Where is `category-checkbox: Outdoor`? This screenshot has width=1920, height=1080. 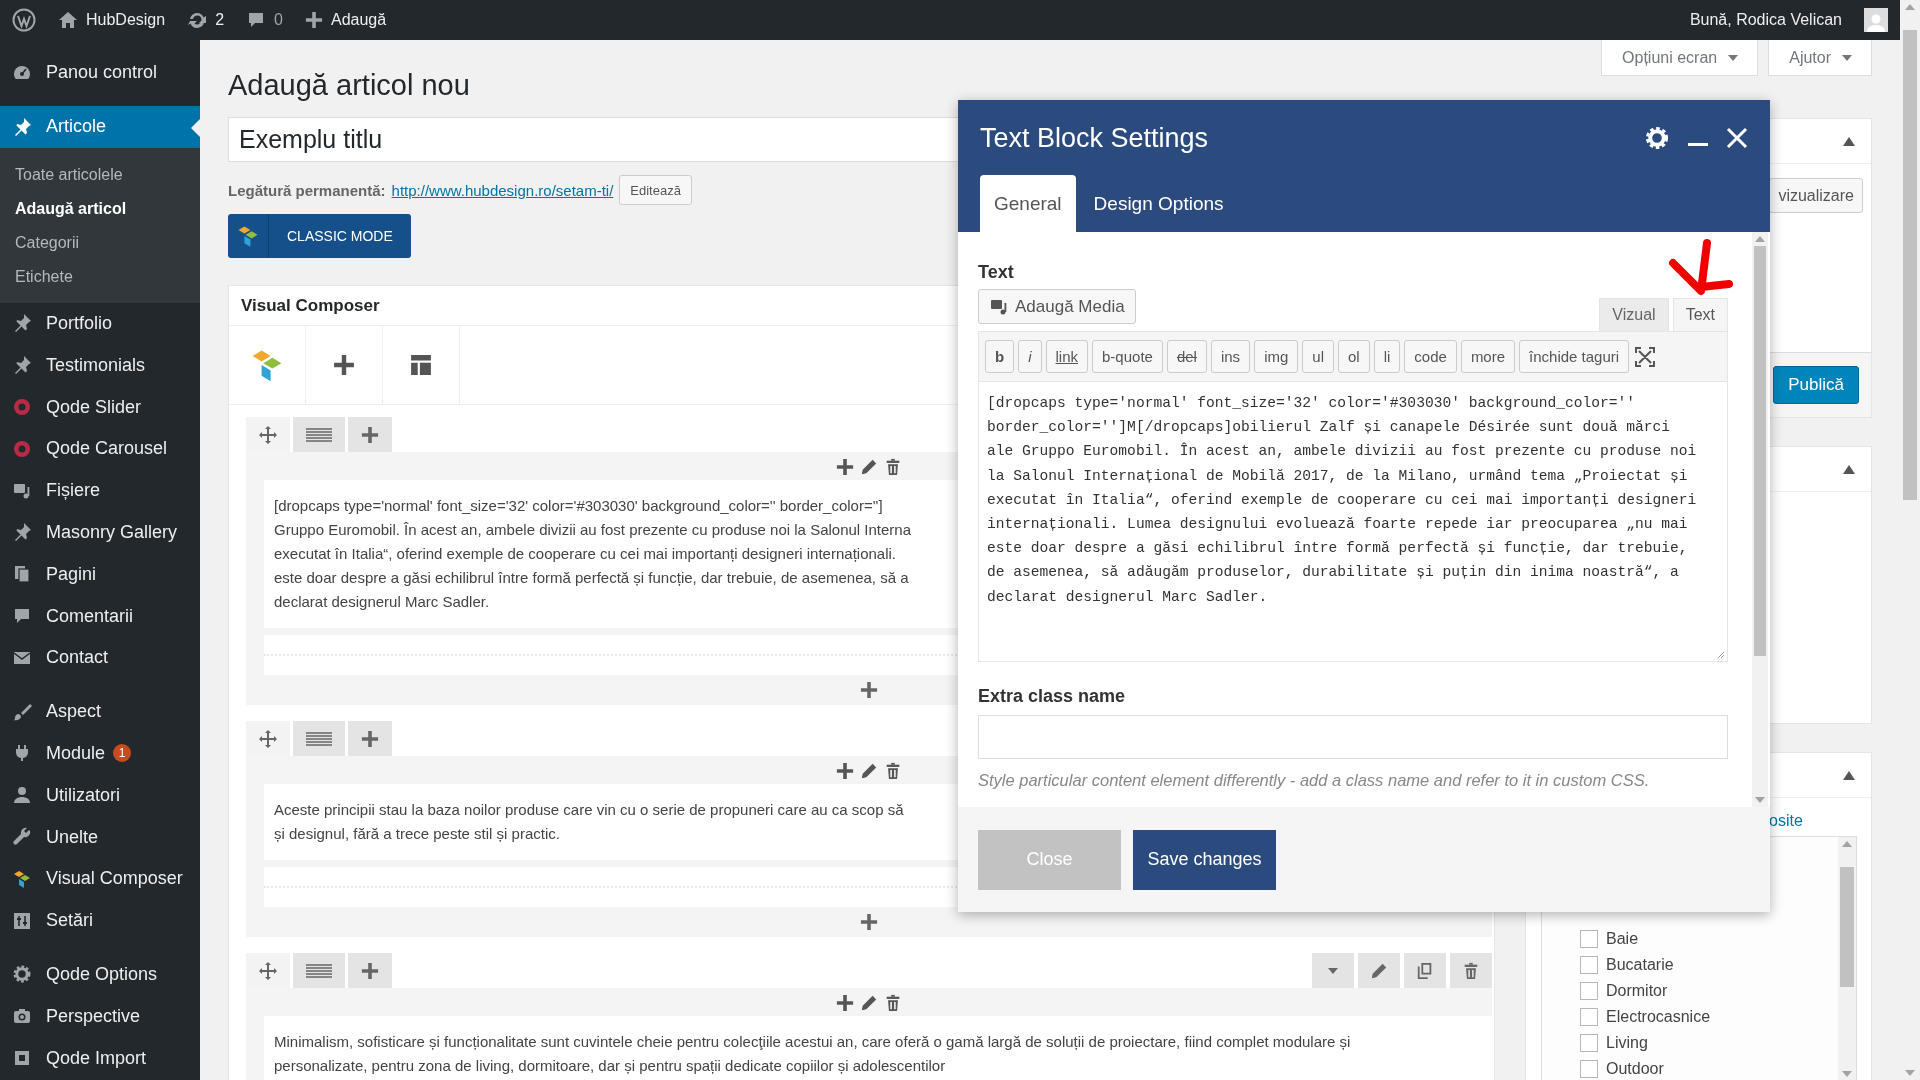 category-checkbox: Outdoor is located at coordinates (1709, 1069).